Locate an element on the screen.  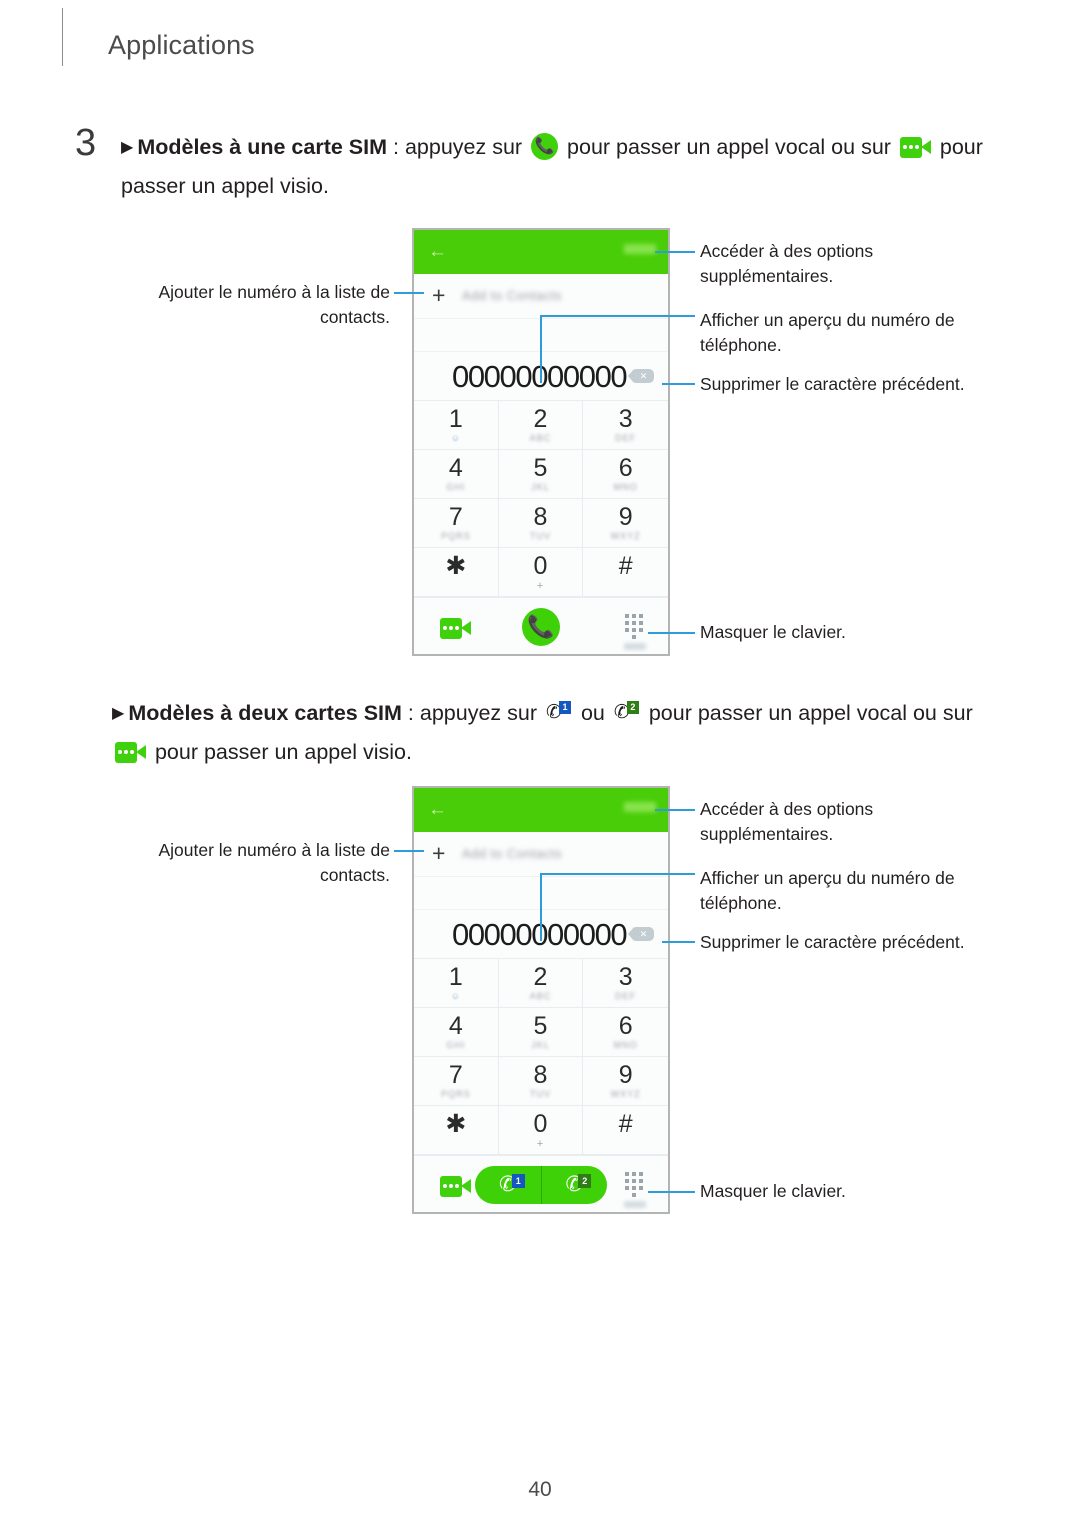
call-button-sim2: ✆ 2 is located at coordinates (574, 1185).